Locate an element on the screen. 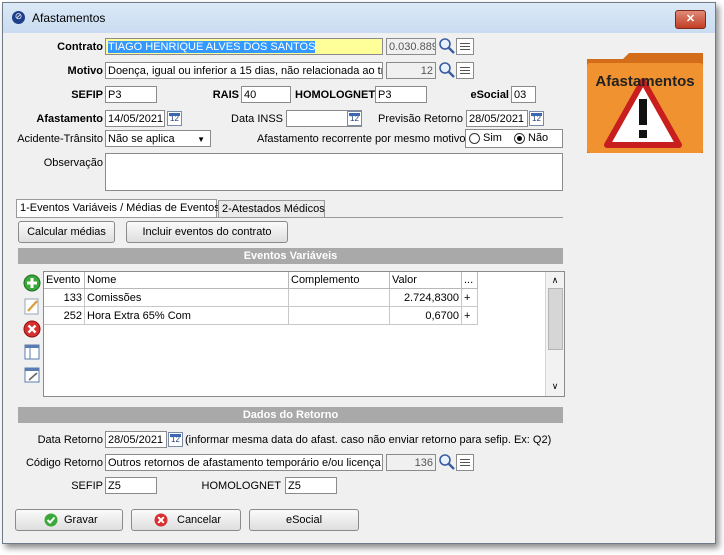 Image resolution: width=724 pixels, height=555 pixels. title-bar: ⊘ Afastamentos ✕ is located at coordinates (359, 18).